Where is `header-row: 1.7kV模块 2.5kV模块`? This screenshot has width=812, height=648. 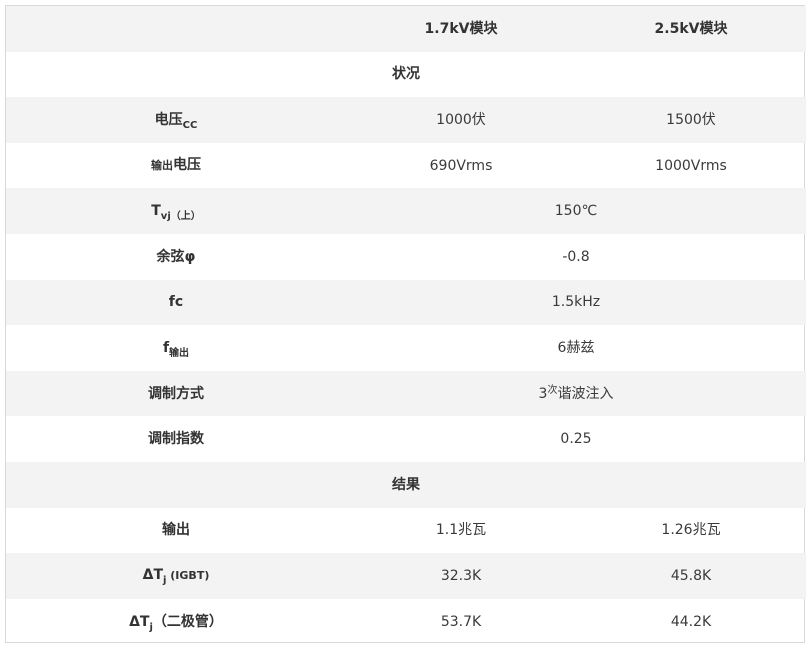
header-row: 1.7kV模块 2.5kV模块 is located at coordinates (406, 29).